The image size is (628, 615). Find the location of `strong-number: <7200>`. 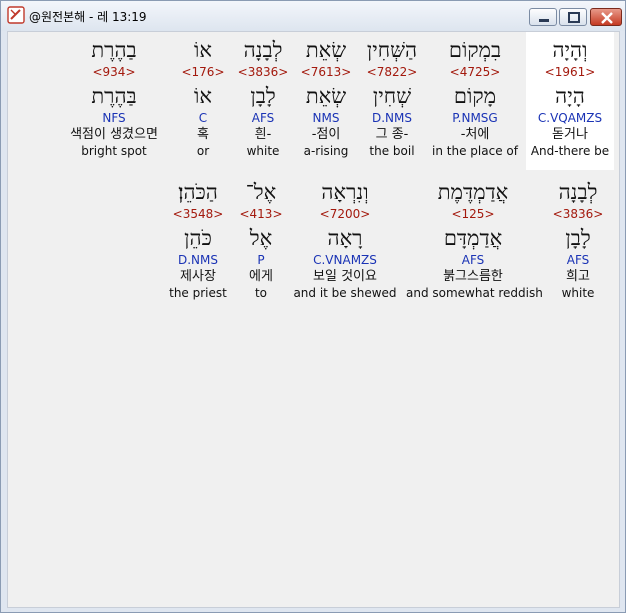

strong-number: <7200> is located at coordinates (345, 214).